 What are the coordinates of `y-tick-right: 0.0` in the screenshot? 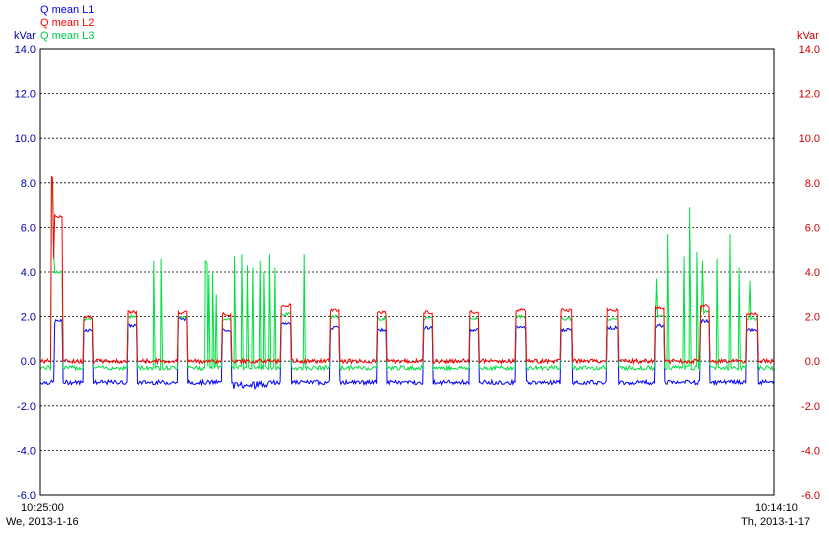 It's located at (812, 362).